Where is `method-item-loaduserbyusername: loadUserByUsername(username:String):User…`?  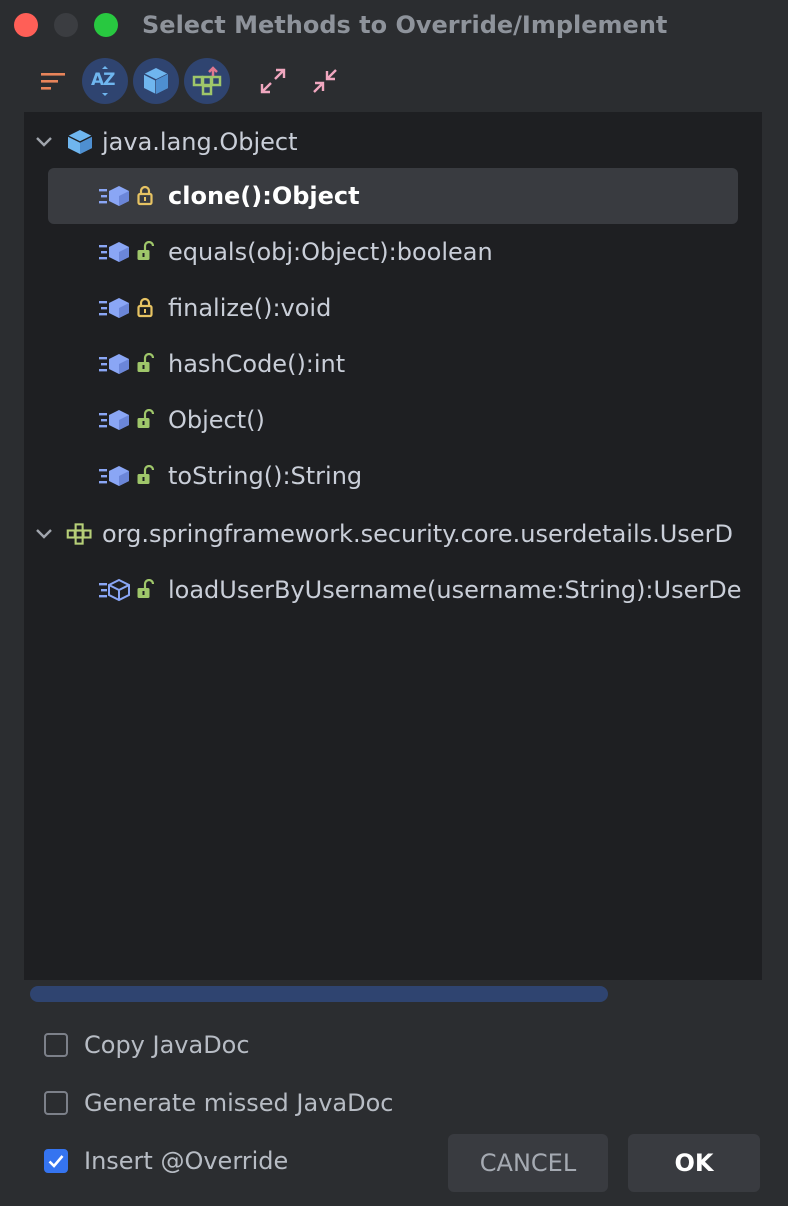 method-item-loaduserbyusername: loadUserByUsername(username:String):User… is located at coordinates (393, 590).